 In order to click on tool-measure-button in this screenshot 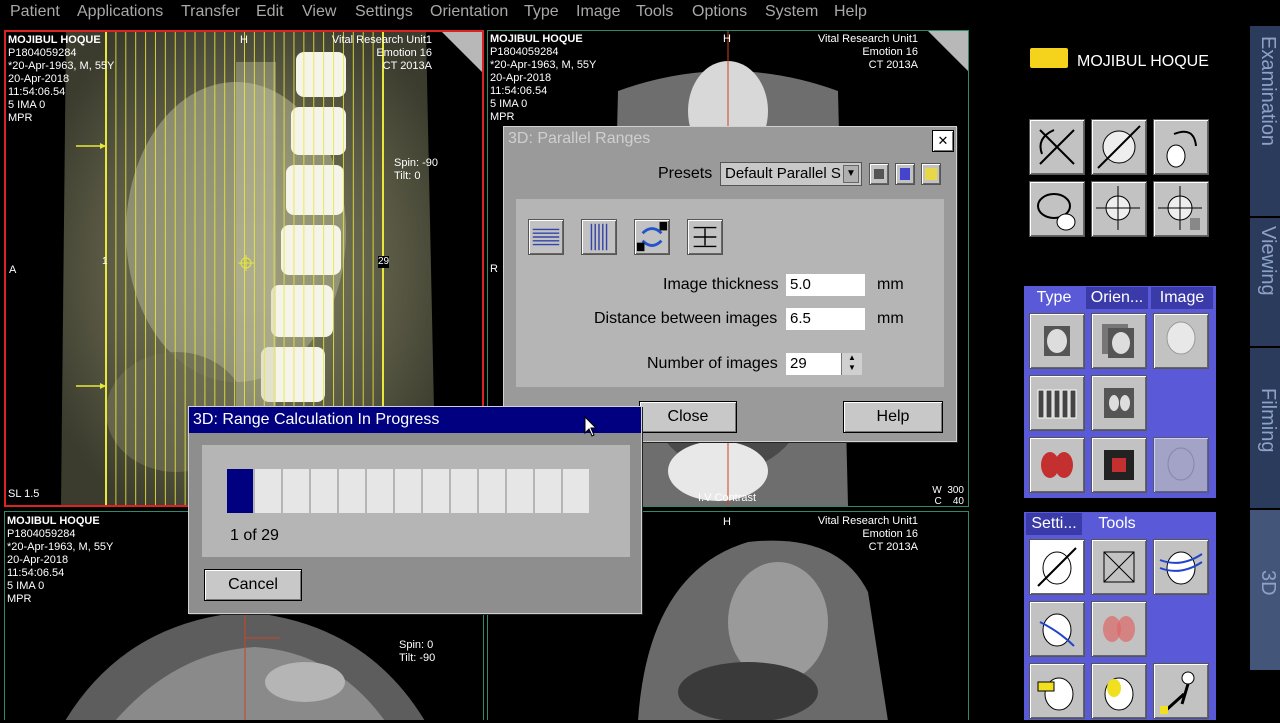, I will do `click(1181, 691)`.